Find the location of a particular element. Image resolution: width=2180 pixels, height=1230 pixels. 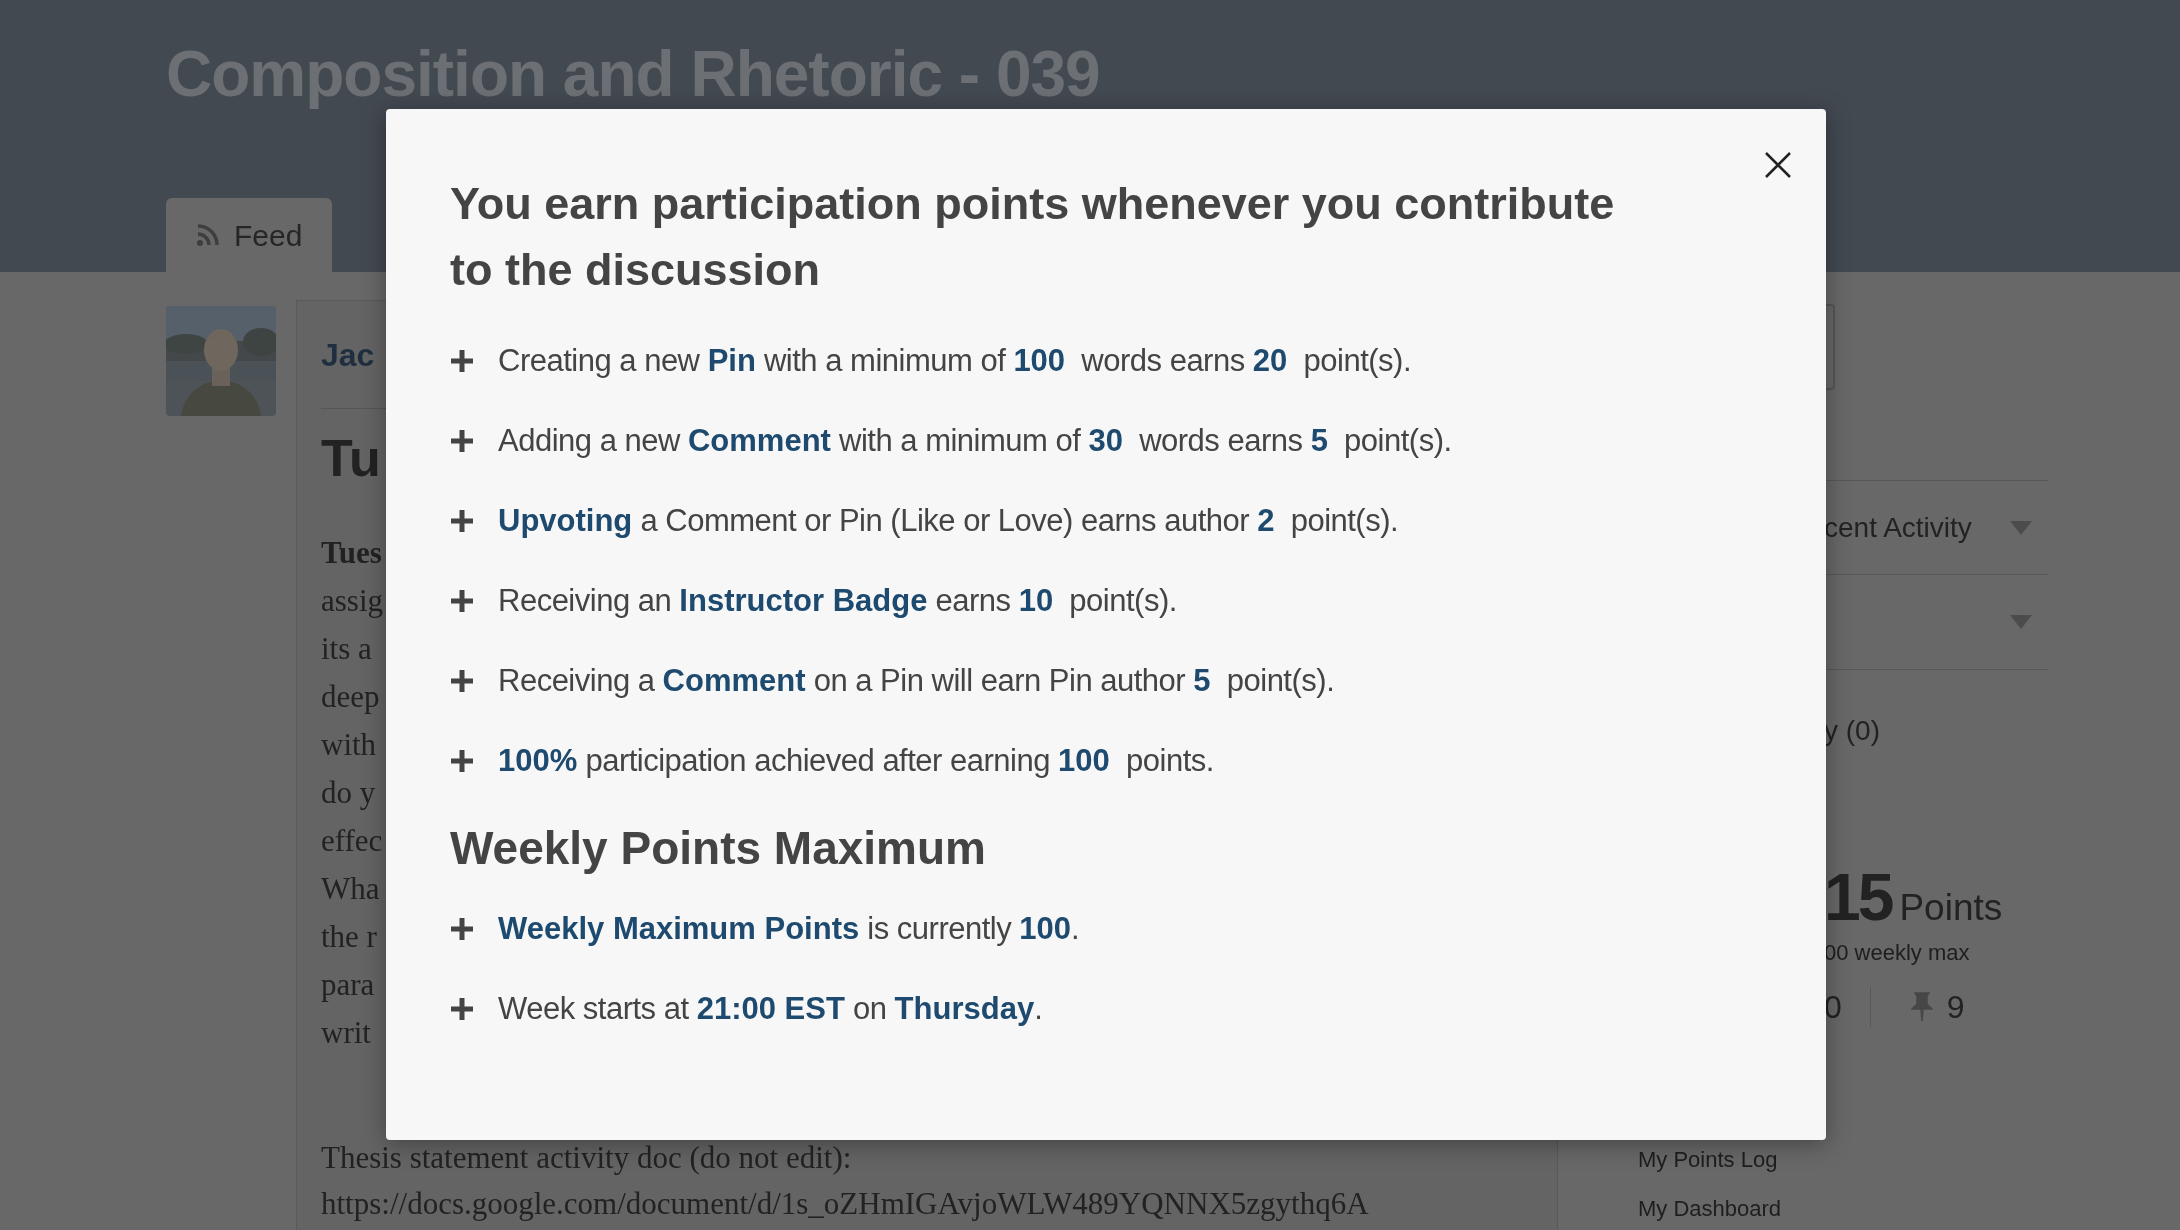

post-text: effec is located at coordinates (352, 841).